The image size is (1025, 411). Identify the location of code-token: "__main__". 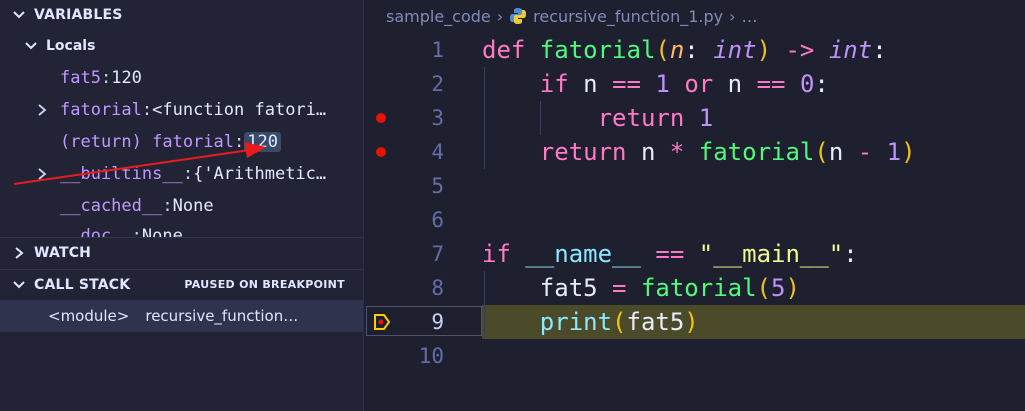
(771, 254).